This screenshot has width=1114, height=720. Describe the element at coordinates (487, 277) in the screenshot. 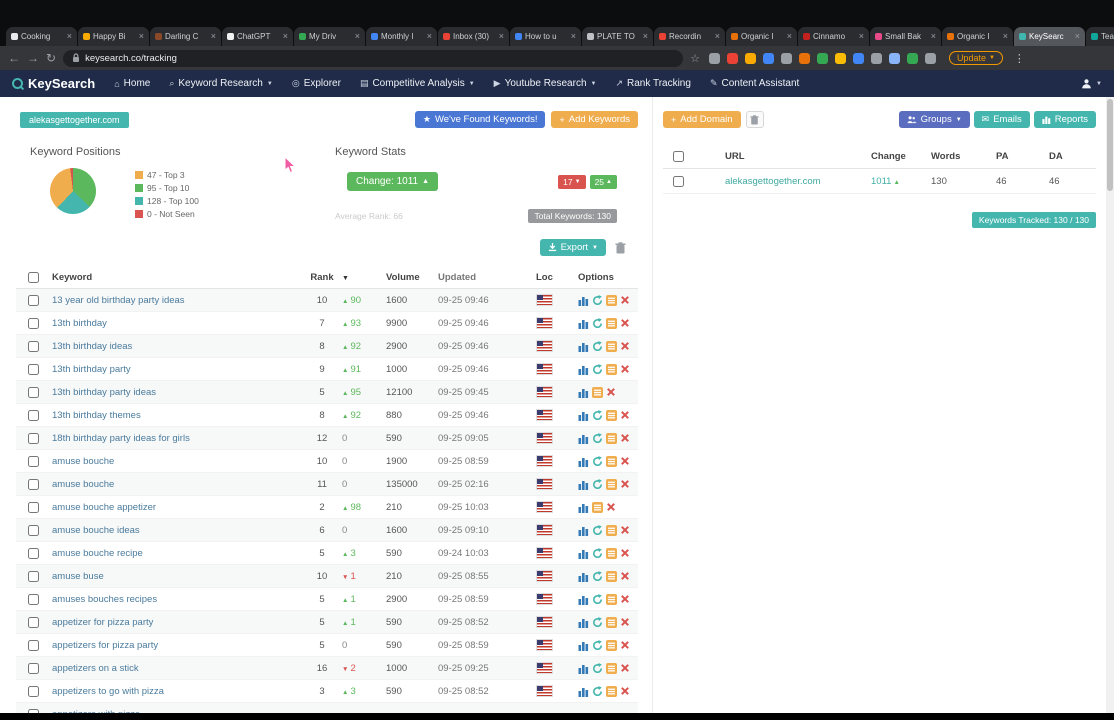

I see `header-updated: Updated` at that location.